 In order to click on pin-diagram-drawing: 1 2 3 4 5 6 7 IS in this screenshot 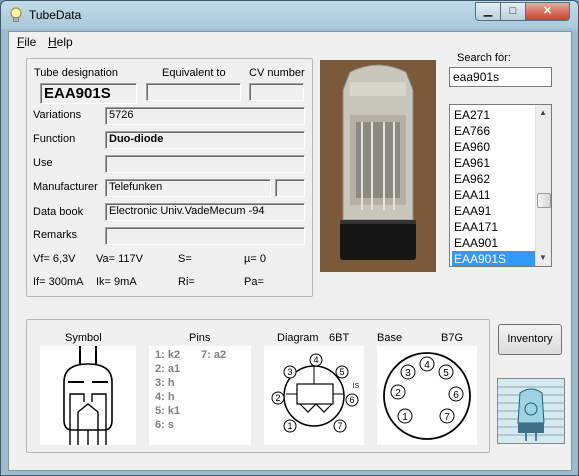, I will do `click(315, 393)`.